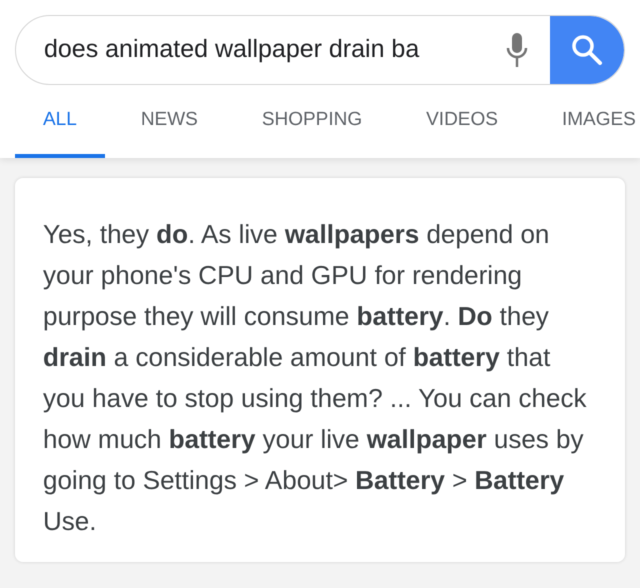 The height and width of the screenshot is (588, 640). I want to click on tab: ALL, so click(60, 132).